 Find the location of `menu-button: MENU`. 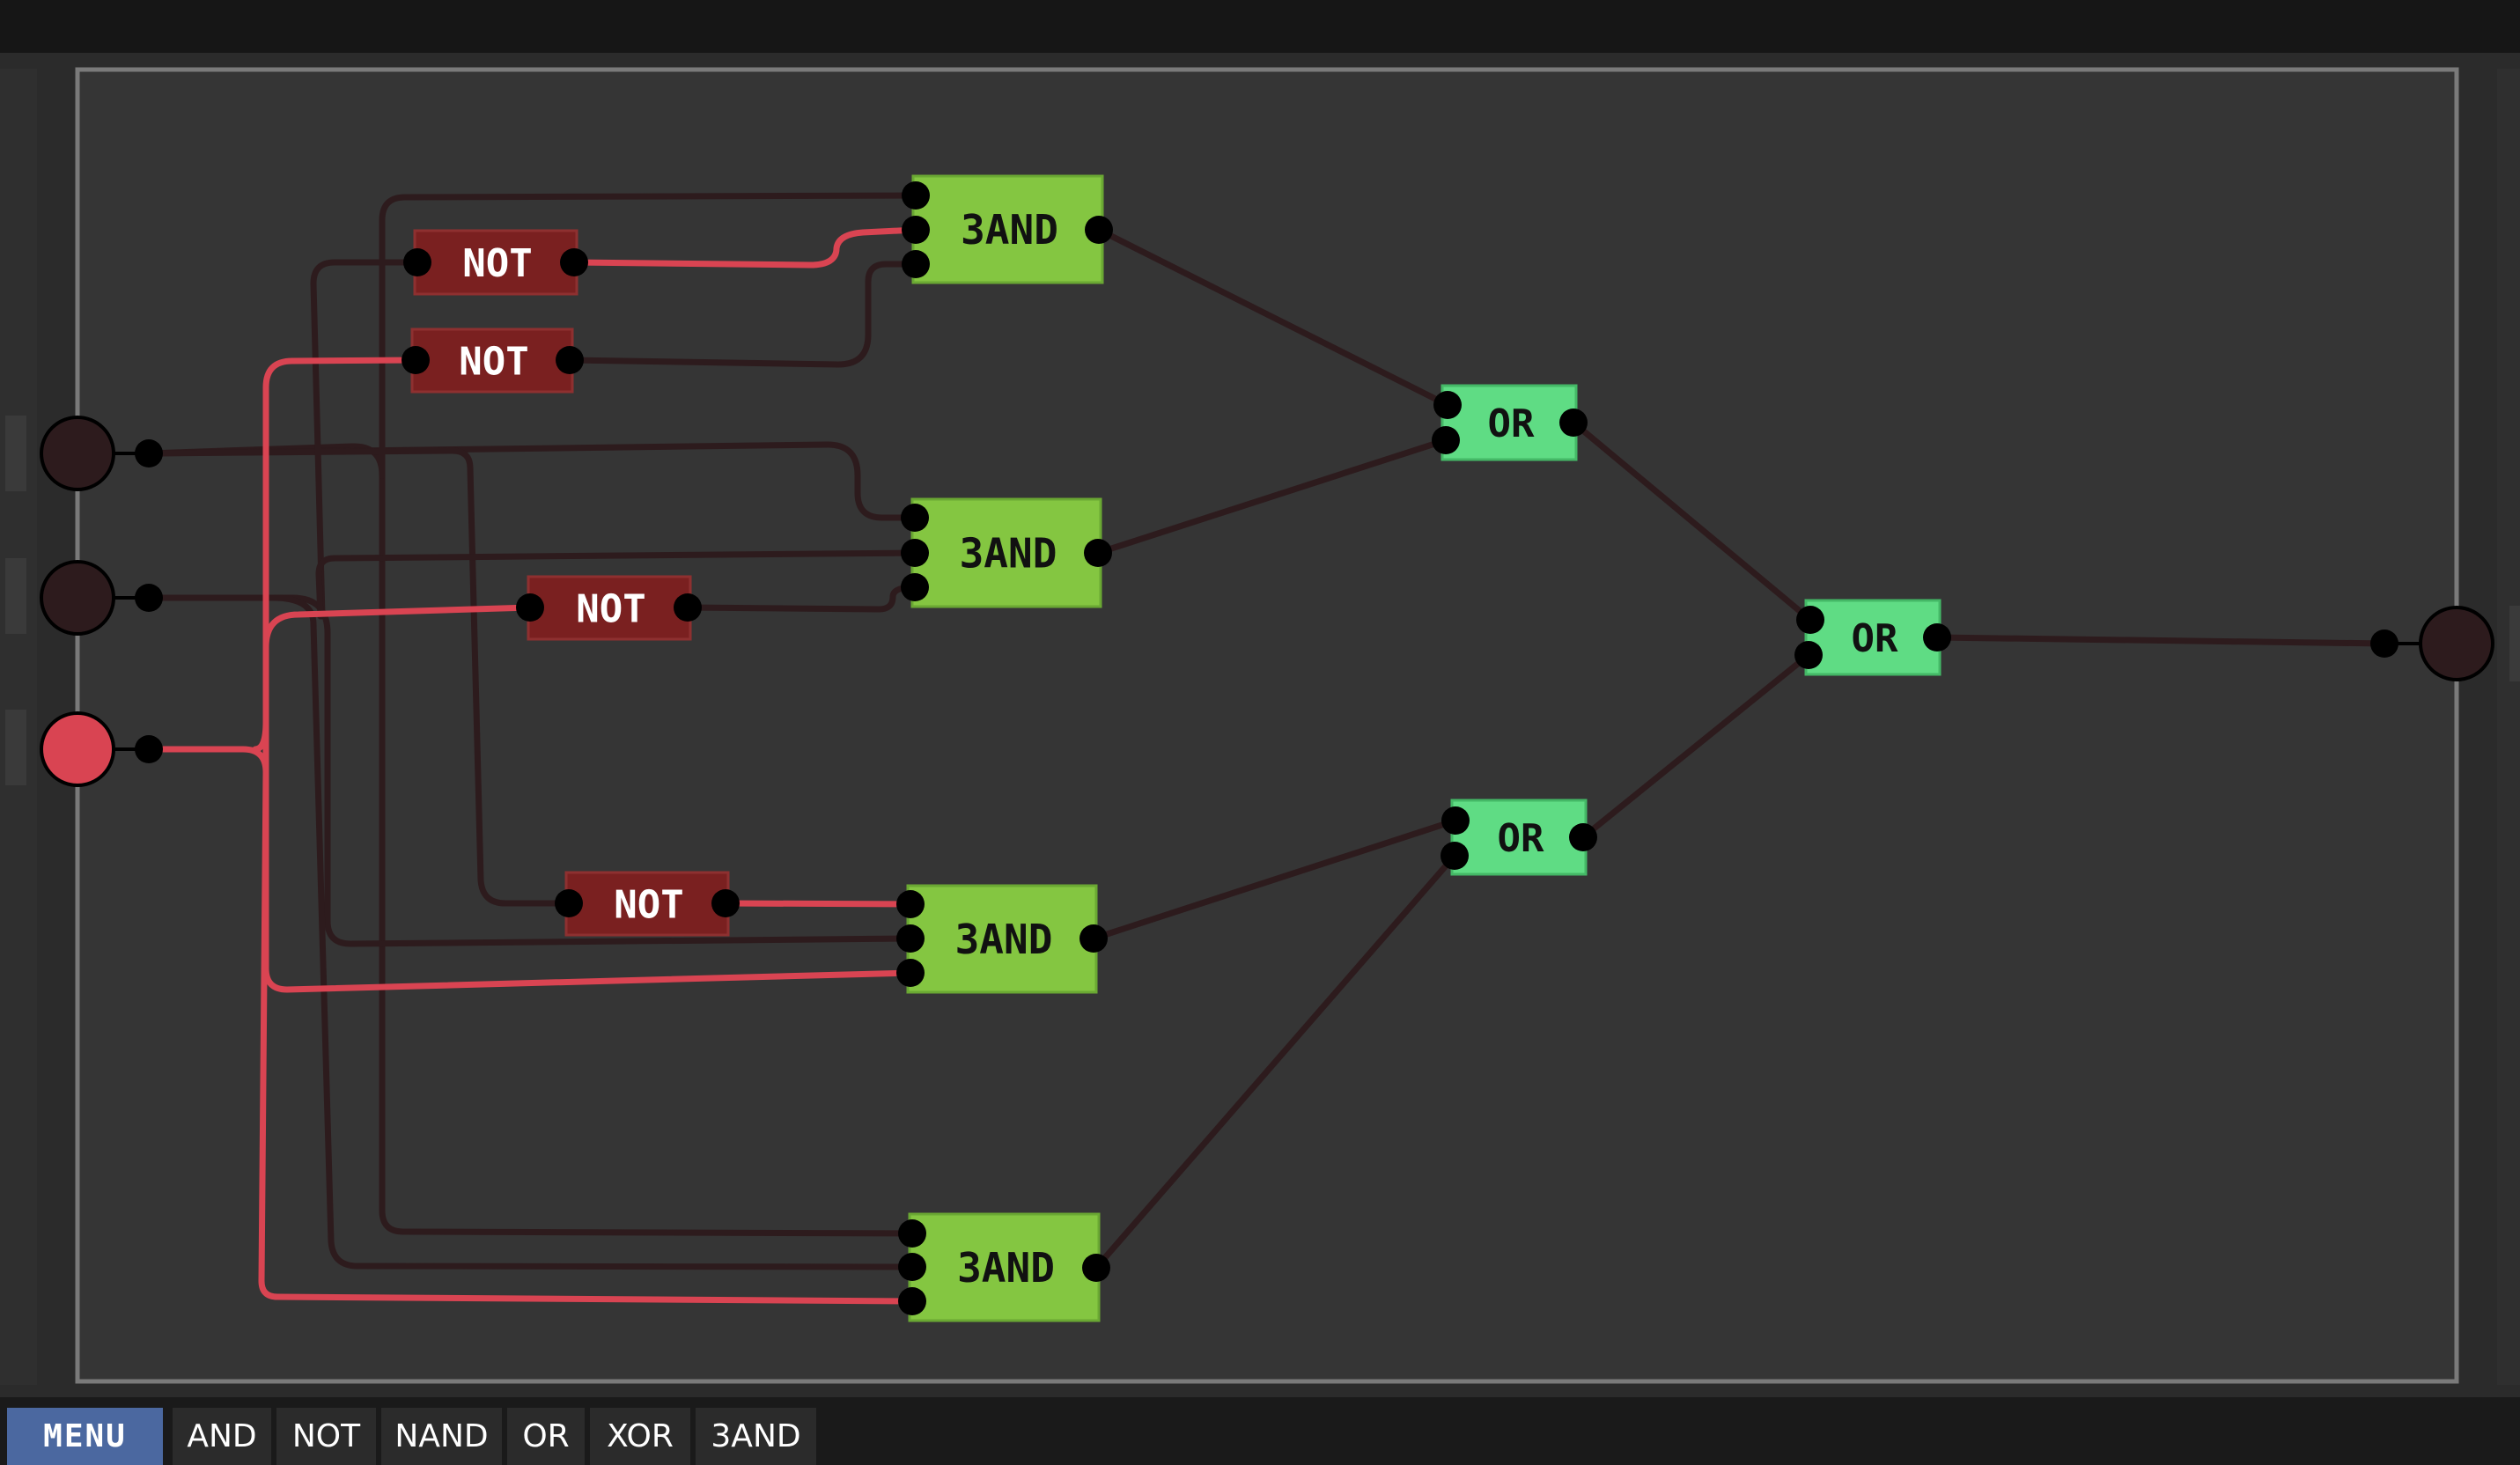

menu-button: MENU is located at coordinates (85, 1437).